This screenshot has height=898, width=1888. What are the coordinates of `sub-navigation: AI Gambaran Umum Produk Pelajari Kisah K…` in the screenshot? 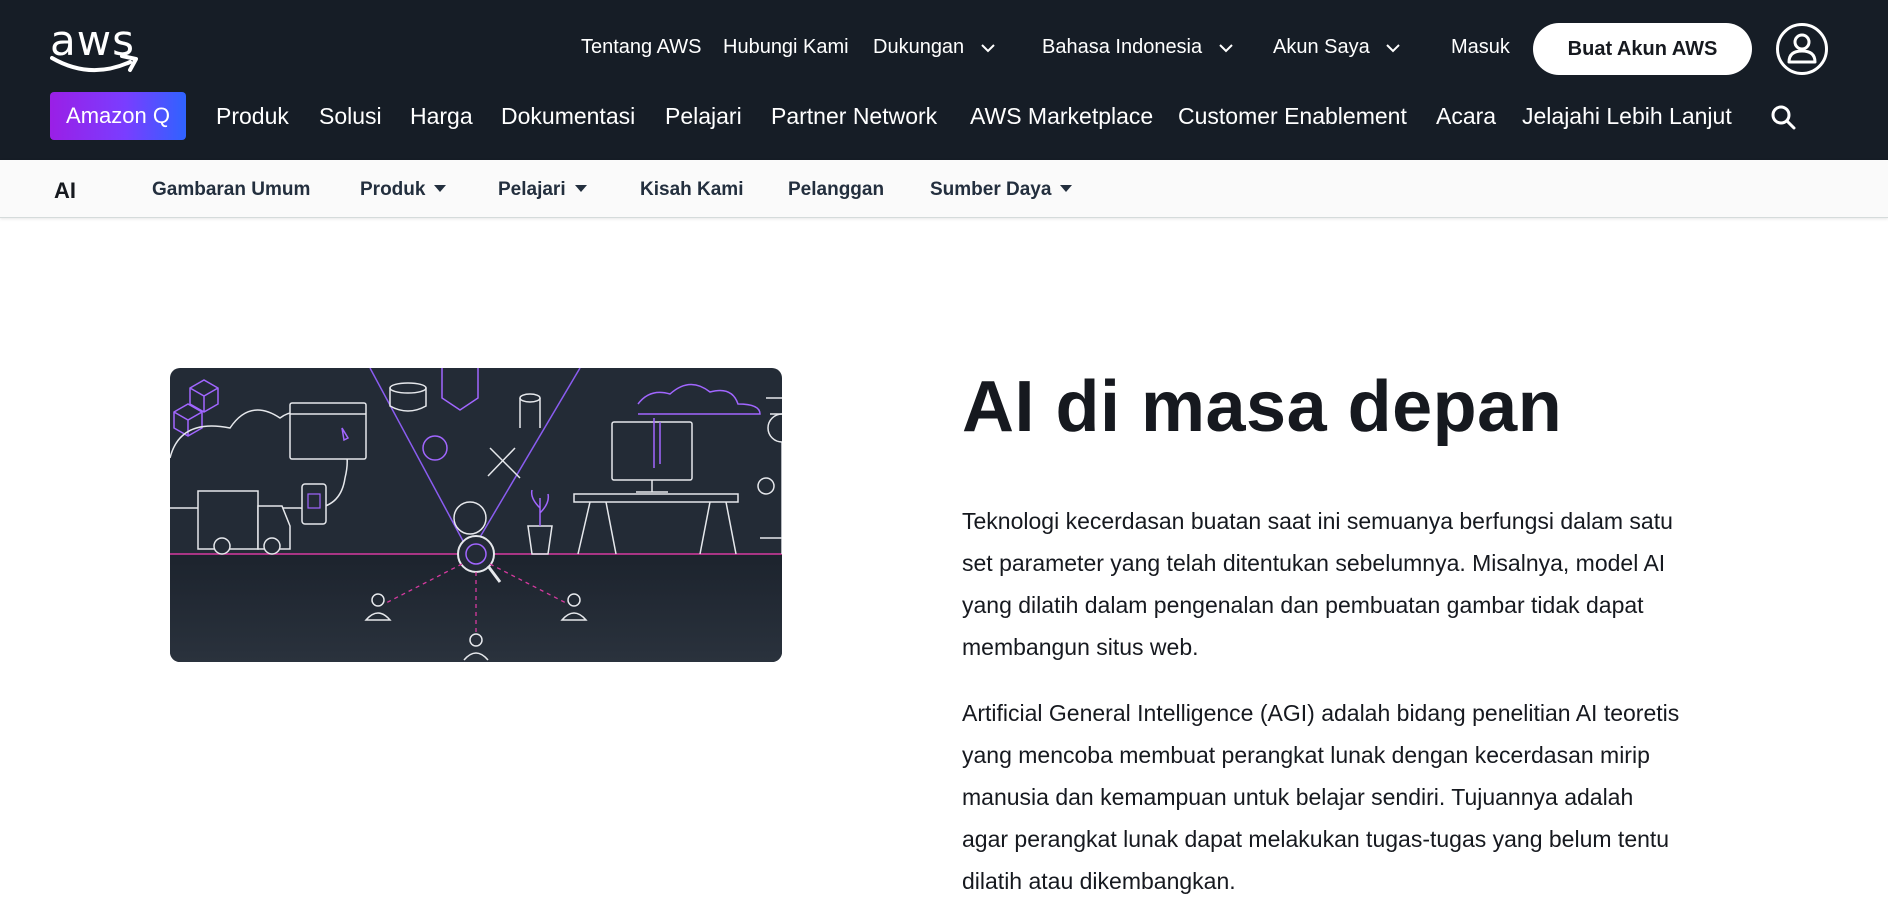 It's located at (944, 189).